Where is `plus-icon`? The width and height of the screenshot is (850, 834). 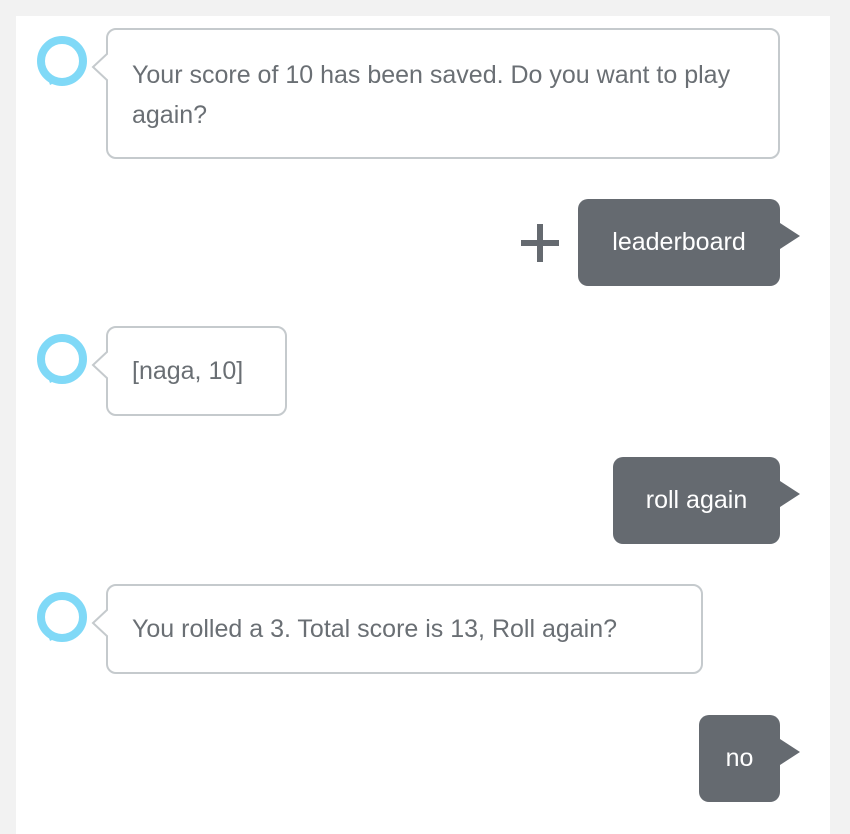 plus-icon is located at coordinates (540, 243).